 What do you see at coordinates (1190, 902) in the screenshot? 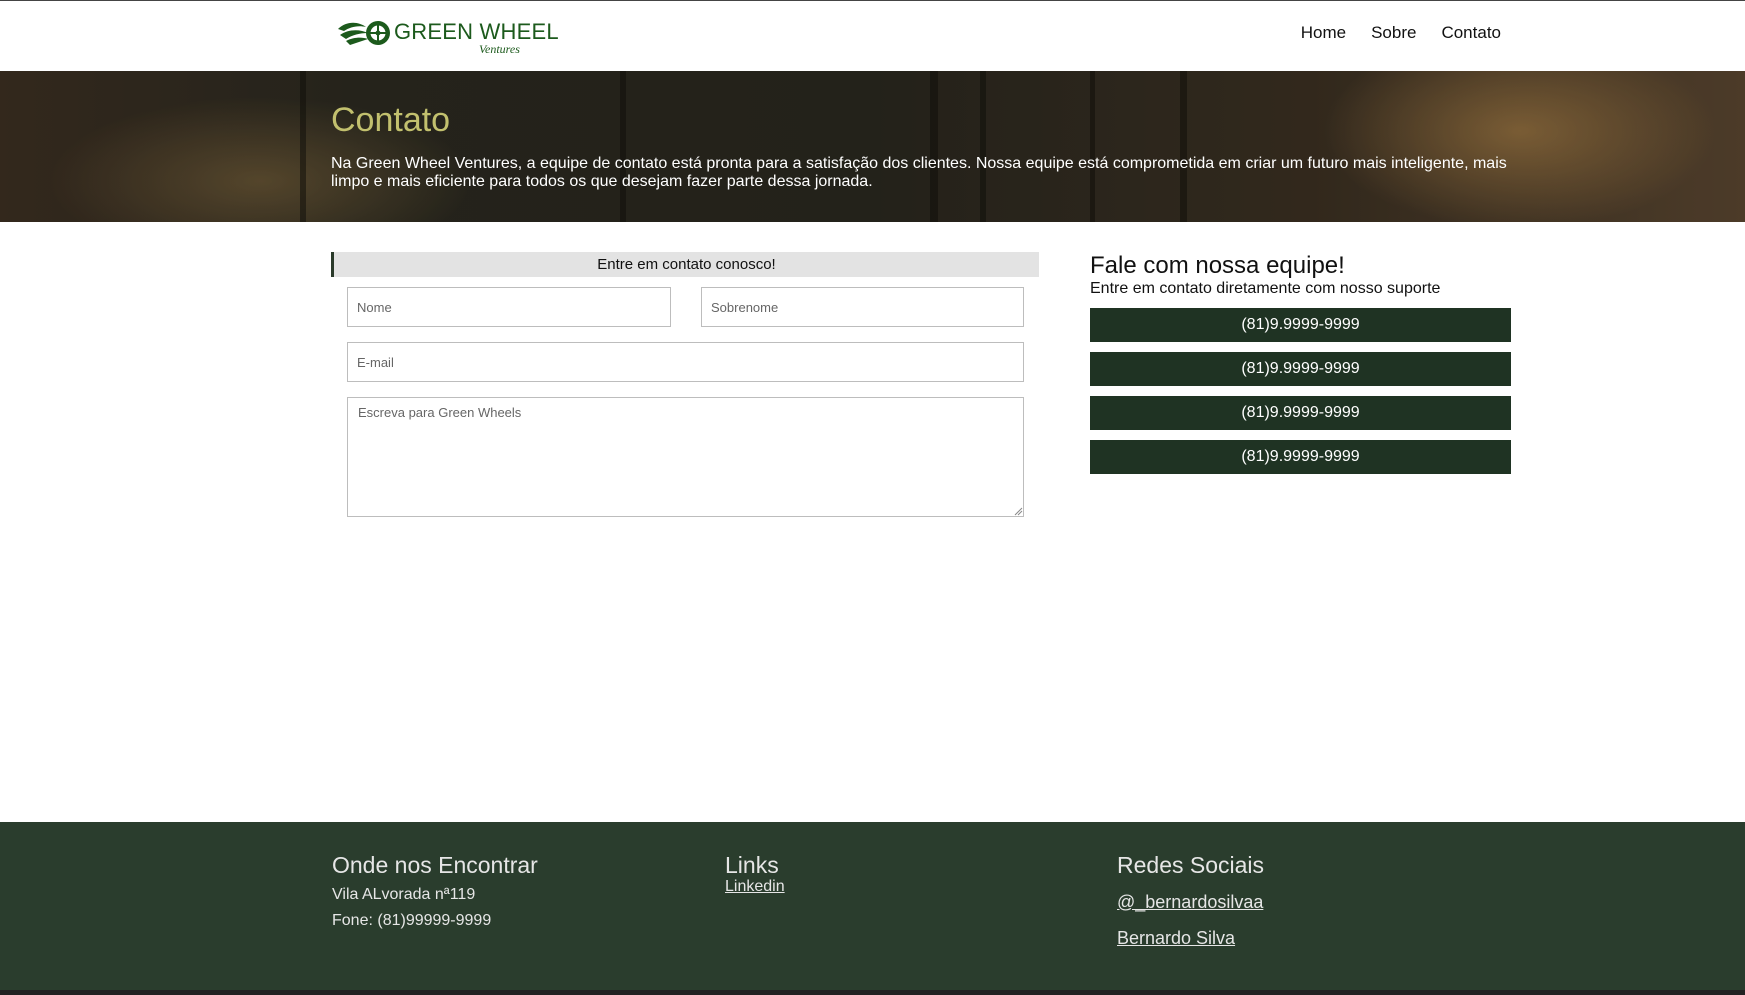
I see `footer-instagram-link: @_bernardosilvaa` at bounding box center [1190, 902].